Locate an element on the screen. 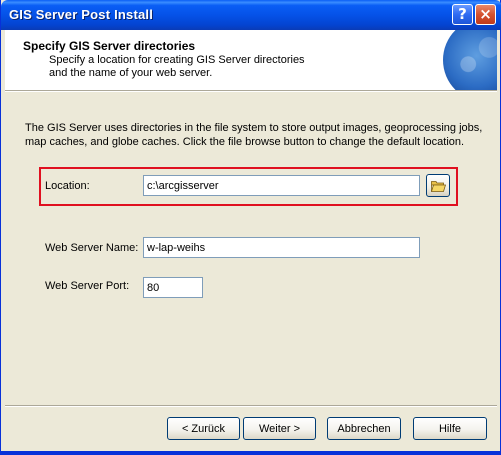  page-title: Specify GIS Server directories is located at coordinates (109, 46).